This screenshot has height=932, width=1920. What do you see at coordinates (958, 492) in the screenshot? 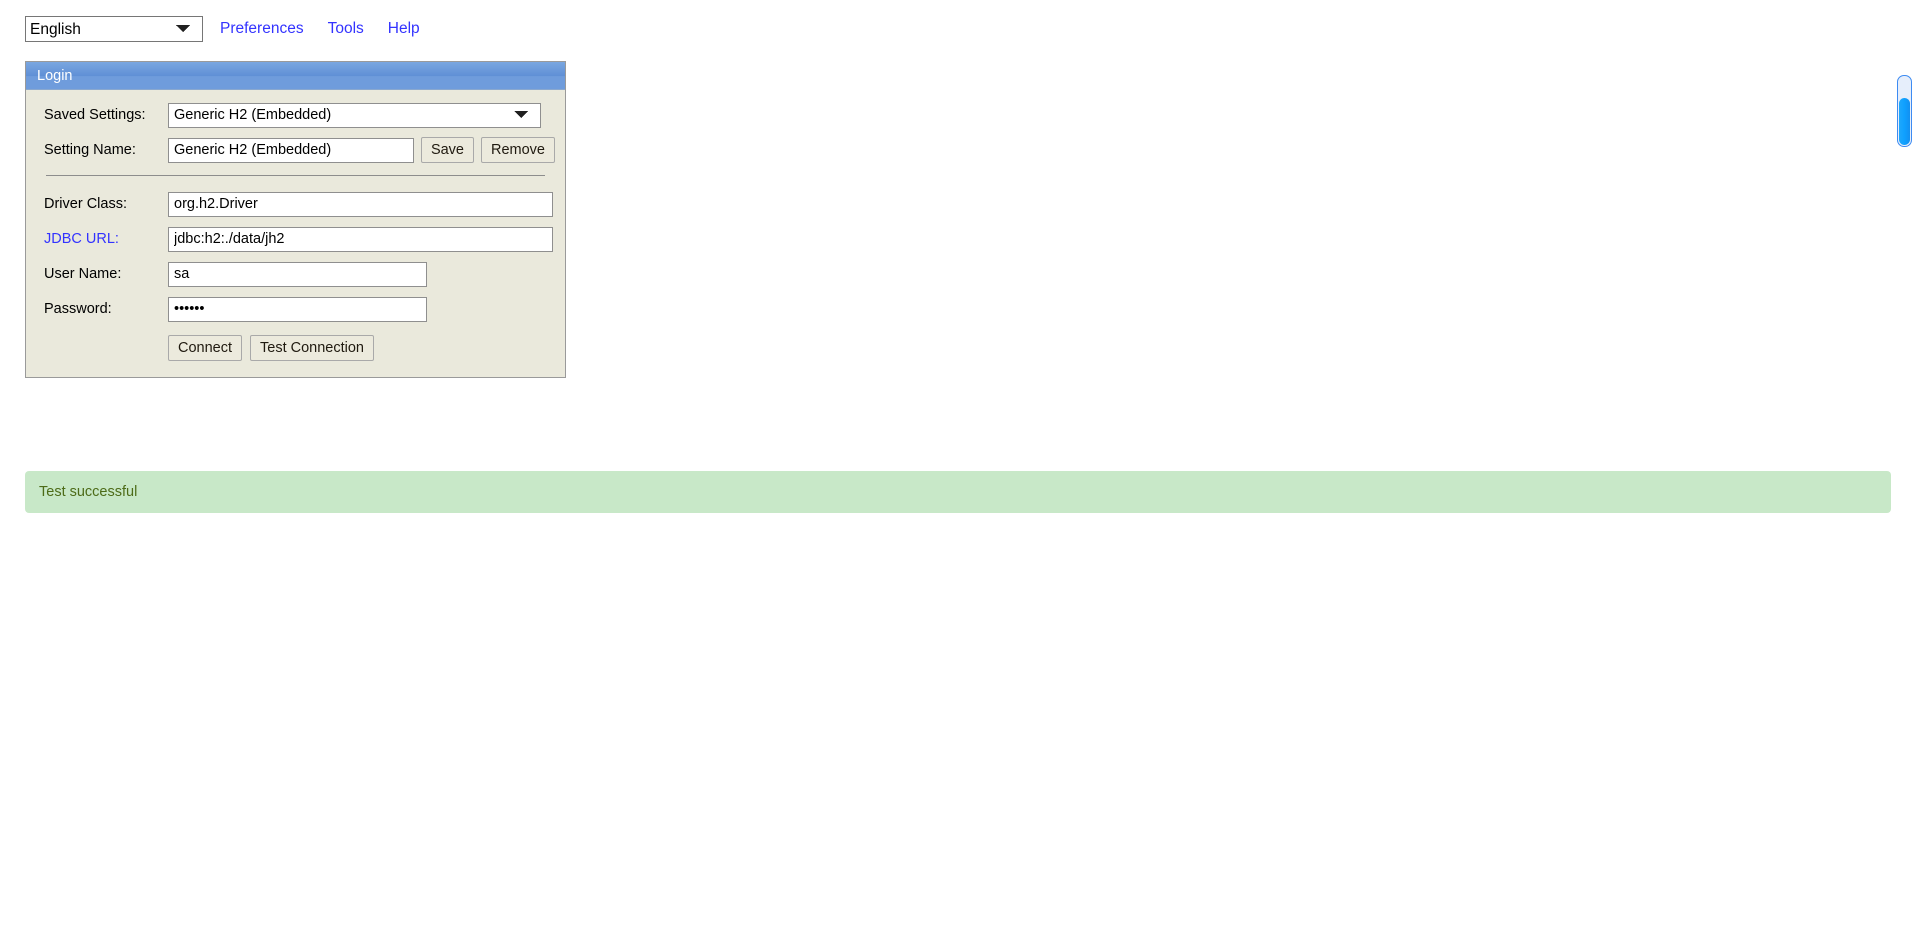
I see `status-message-bar: Test successful` at bounding box center [958, 492].